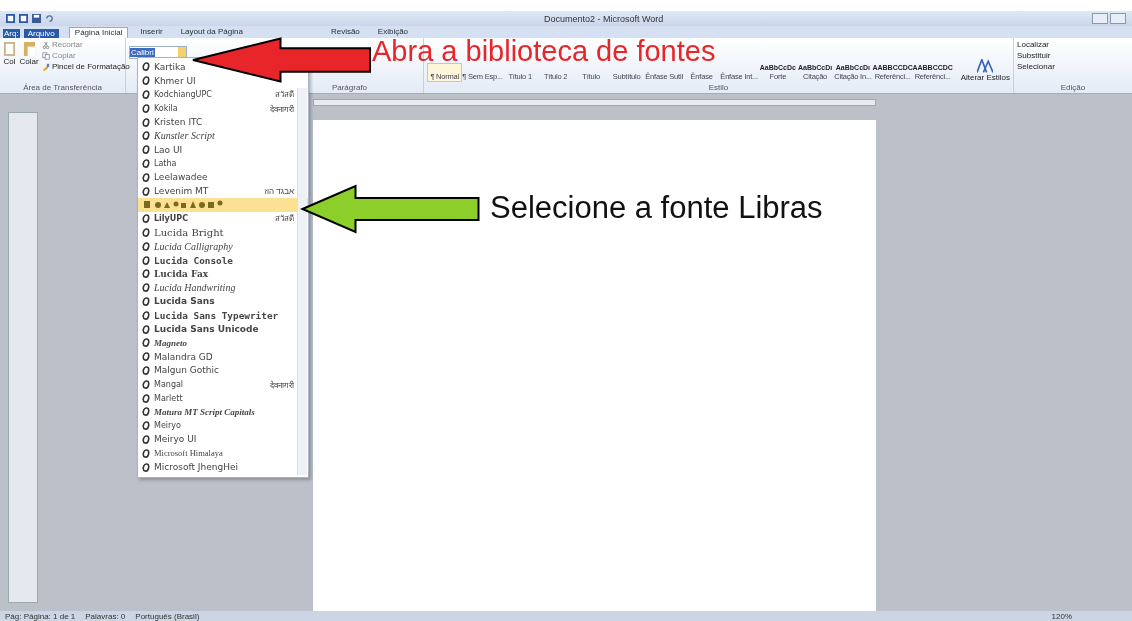  I want to click on change-styles-button: Alterar Estilos, so click(985, 77).